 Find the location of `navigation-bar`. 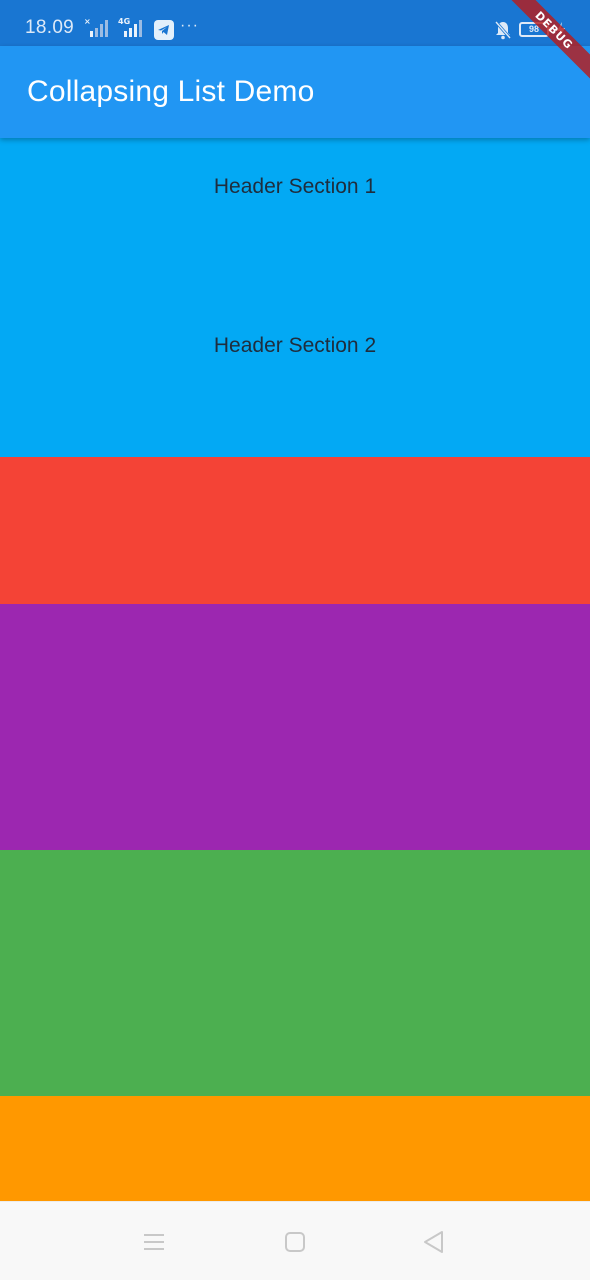

navigation-bar is located at coordinates (295, 1240).